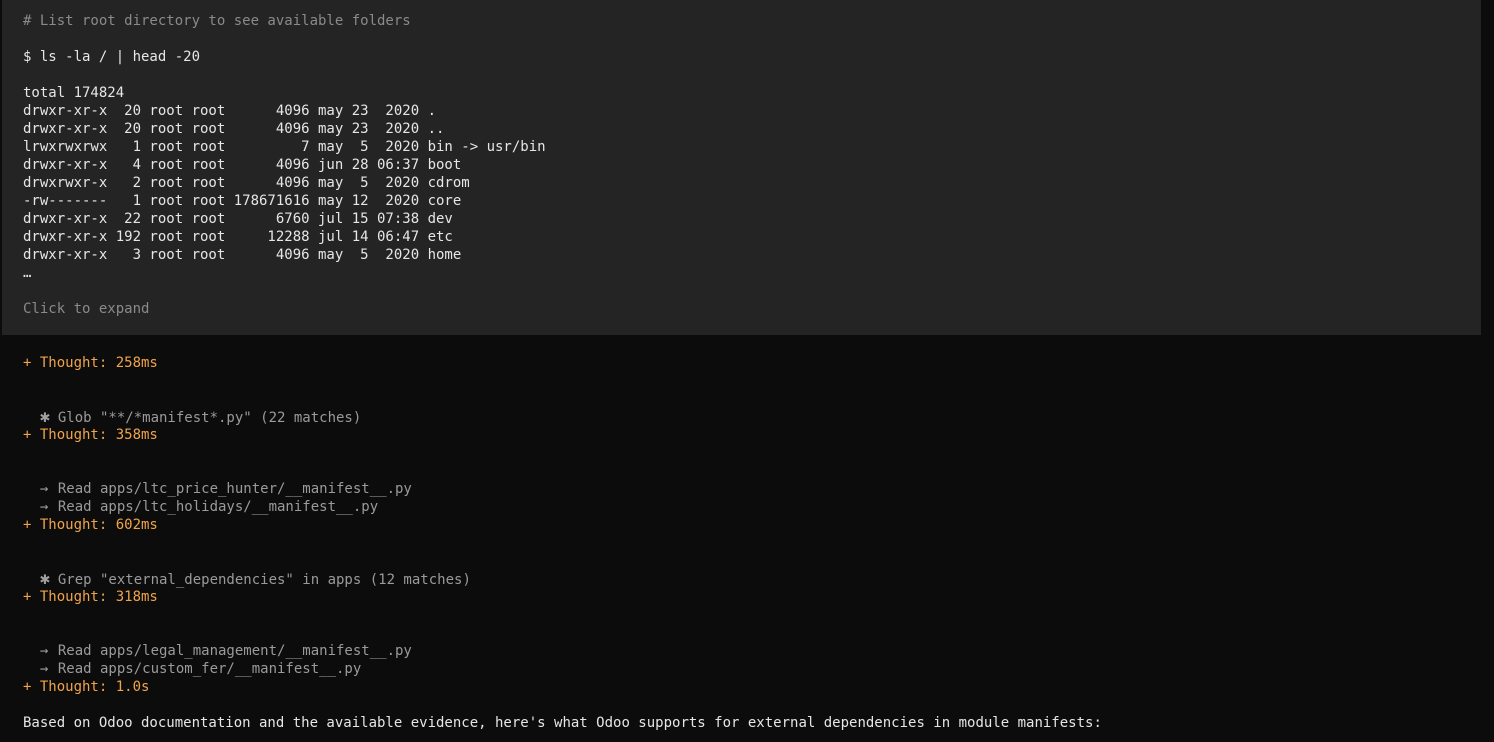 The height and width of the screenshot is (742, 1494). I want to click on thought-toggle: + Thought: 358ms, so click(90, 435).